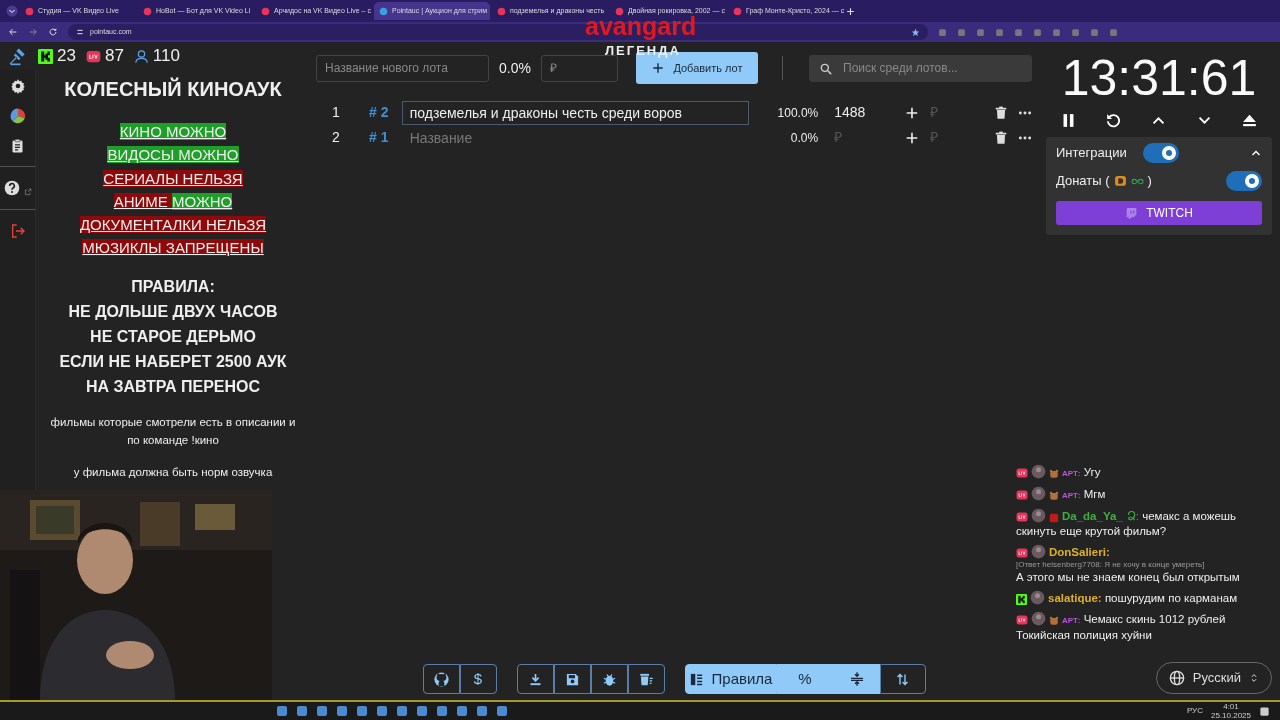  Describe the element at coordinates (515, 68) in the screenshot. I see `percent-text: 0.0%` at that location.